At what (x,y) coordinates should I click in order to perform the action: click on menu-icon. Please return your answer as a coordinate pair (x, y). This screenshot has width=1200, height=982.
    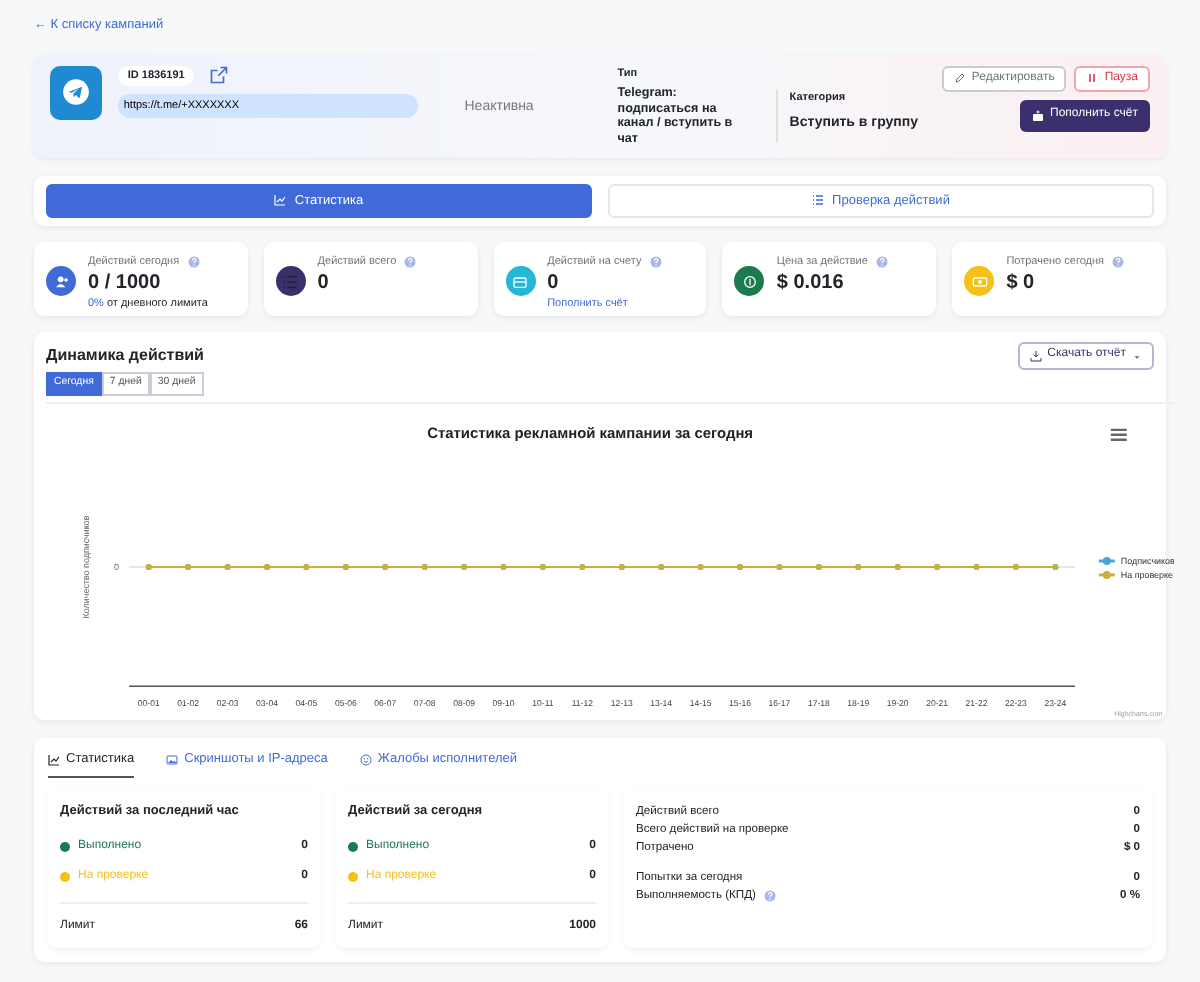
    Looking at the image, I should click on (1118, 434).